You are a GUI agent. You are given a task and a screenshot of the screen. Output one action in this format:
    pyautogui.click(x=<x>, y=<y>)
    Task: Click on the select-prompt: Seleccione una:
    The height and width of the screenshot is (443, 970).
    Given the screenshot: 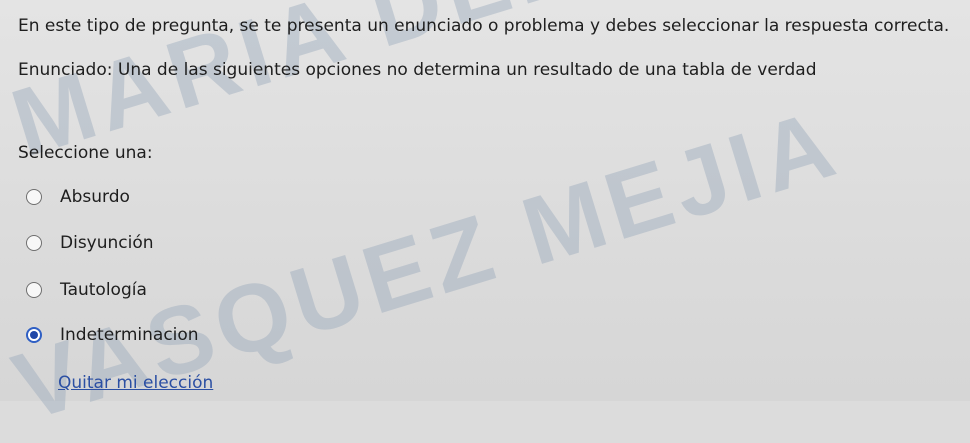 What is the action you would take?
    pyautogui.click(x=85, y=153)
    